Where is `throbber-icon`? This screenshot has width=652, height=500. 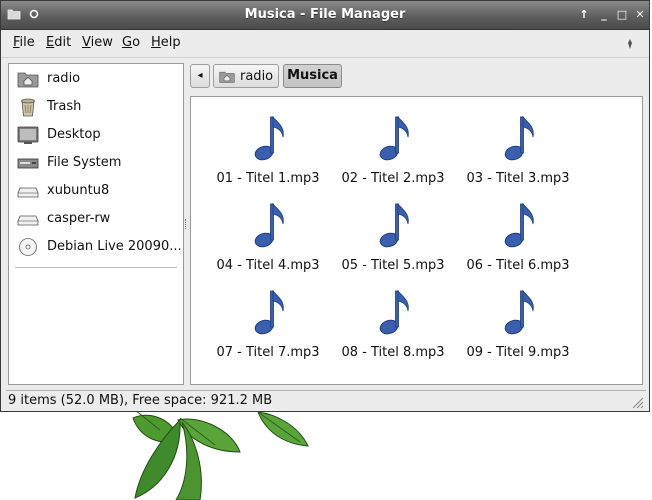
throbber-icon is located at coordinates (630, 44).